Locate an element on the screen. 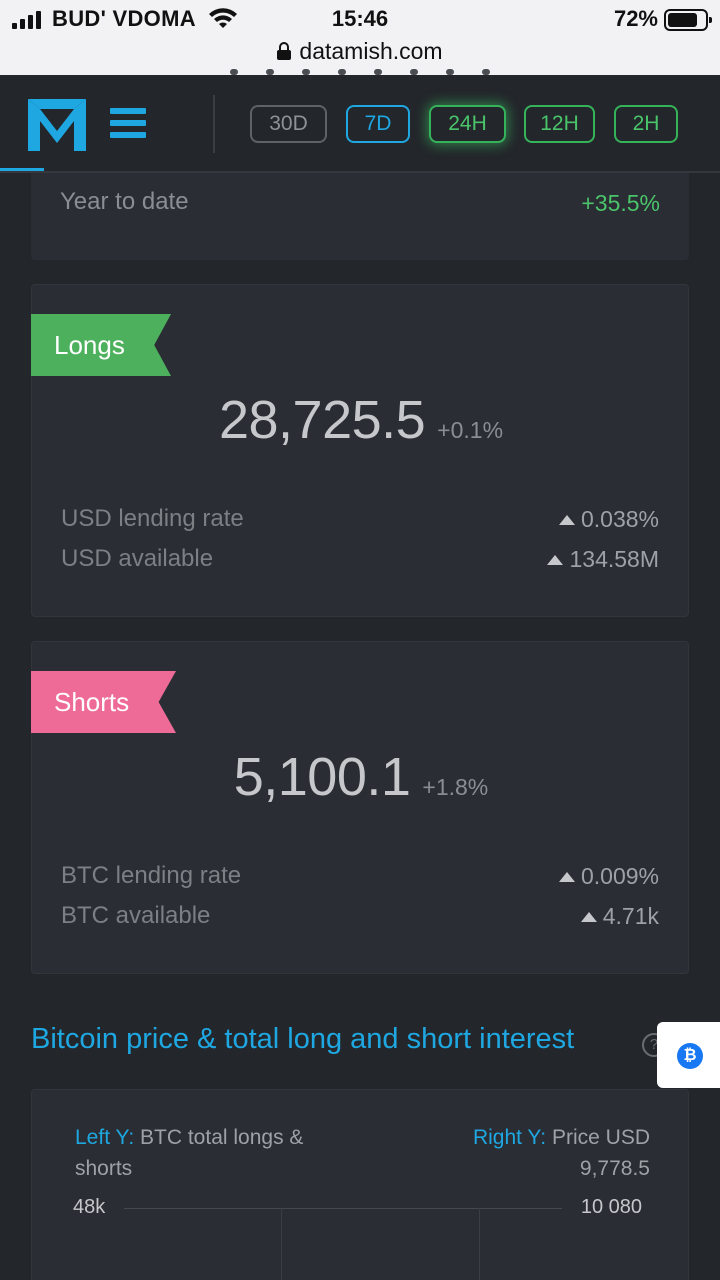  shorts-total: 5,100.1 +1.8% is located at coordinates (361, 777).